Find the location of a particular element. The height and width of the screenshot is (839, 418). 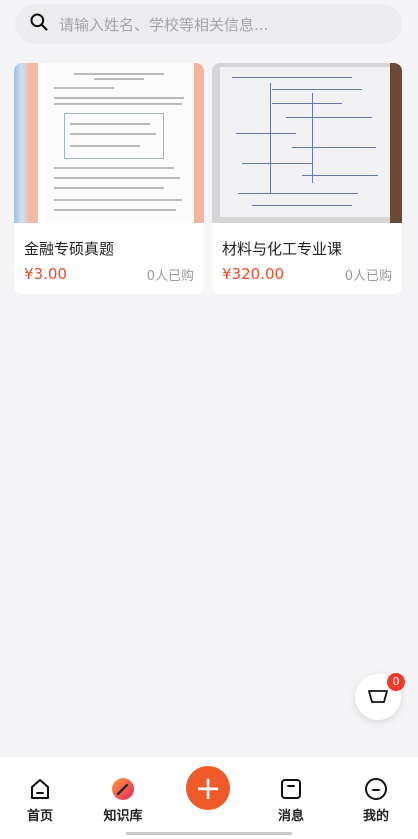

product-title: 材料与化工专业课 is located at coordinates (282, 249).